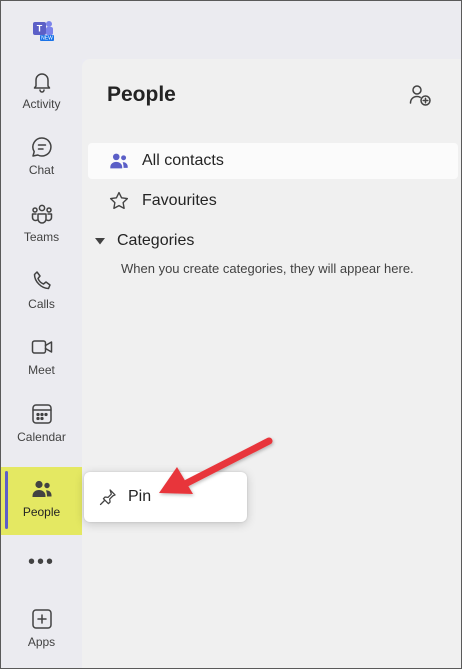 The width and height of the screenshot is (462, 669). Describe the element at coordinates (40, 29) in the screenshot. I see `svg-text: T` at that location.